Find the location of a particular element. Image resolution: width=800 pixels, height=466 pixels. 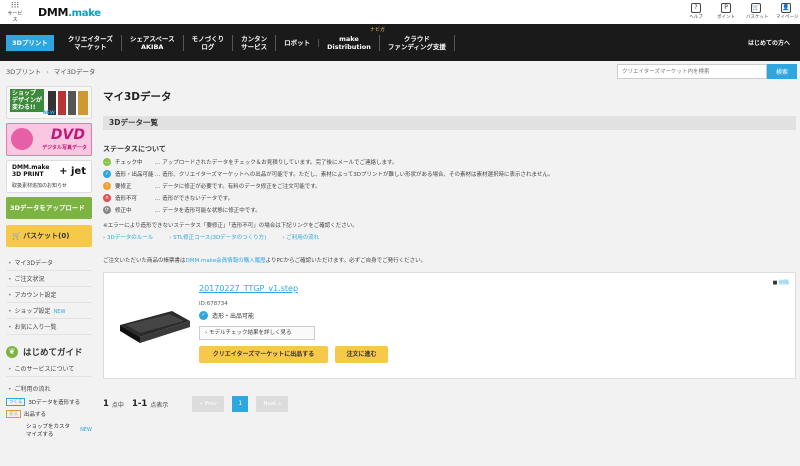

section-header: 3Dデータ一覧 is located at coordinates (449, 123).